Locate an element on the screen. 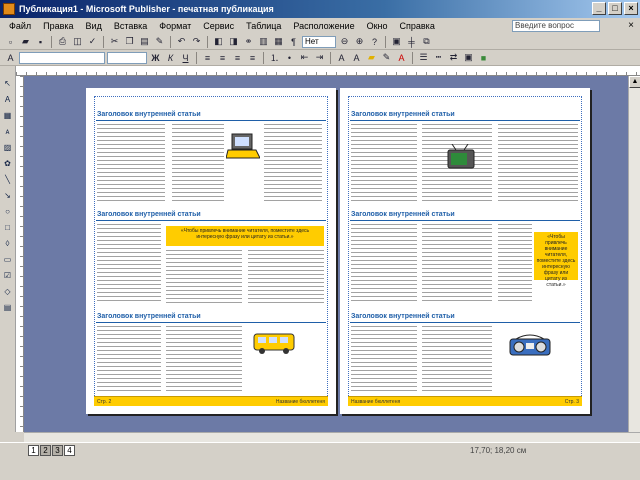 The height and width of the screenshot is (480, 640). print-icon: ⎙ is located at coordinates (62, 42).